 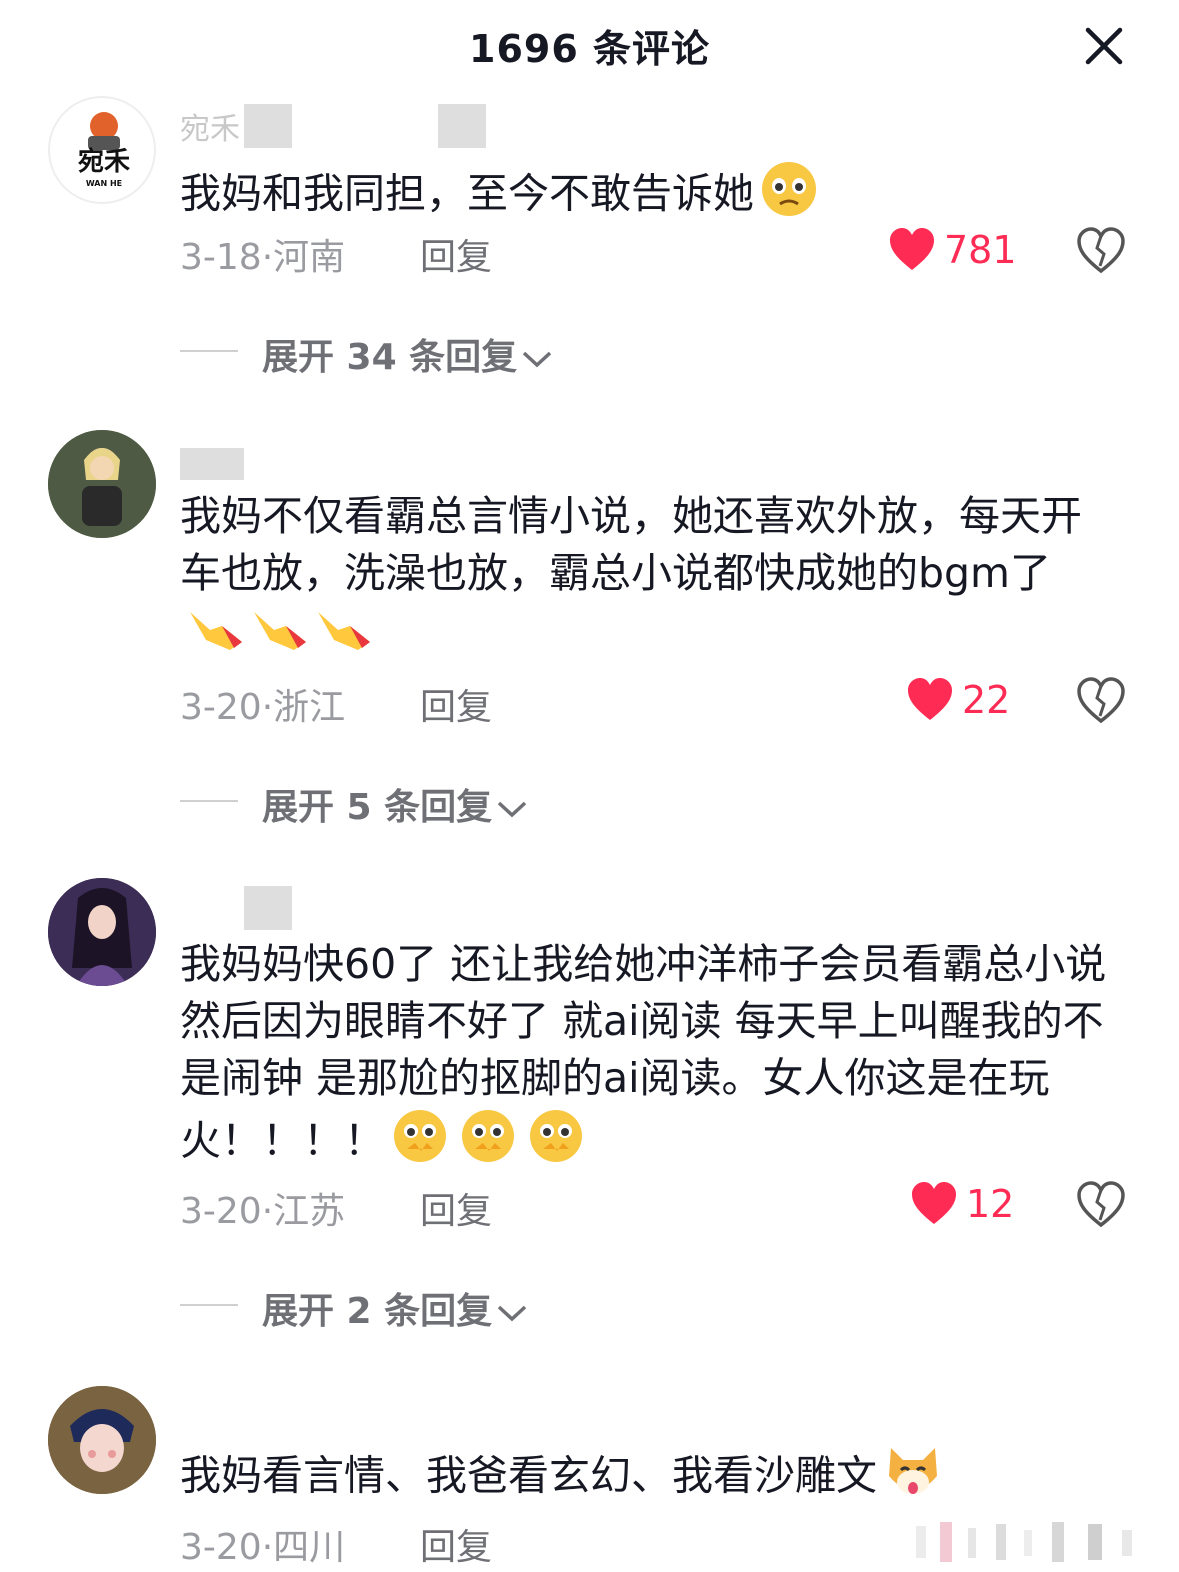 I want to click on comment-meta: 3-18·河南 回复, so click(x=336, y=253).